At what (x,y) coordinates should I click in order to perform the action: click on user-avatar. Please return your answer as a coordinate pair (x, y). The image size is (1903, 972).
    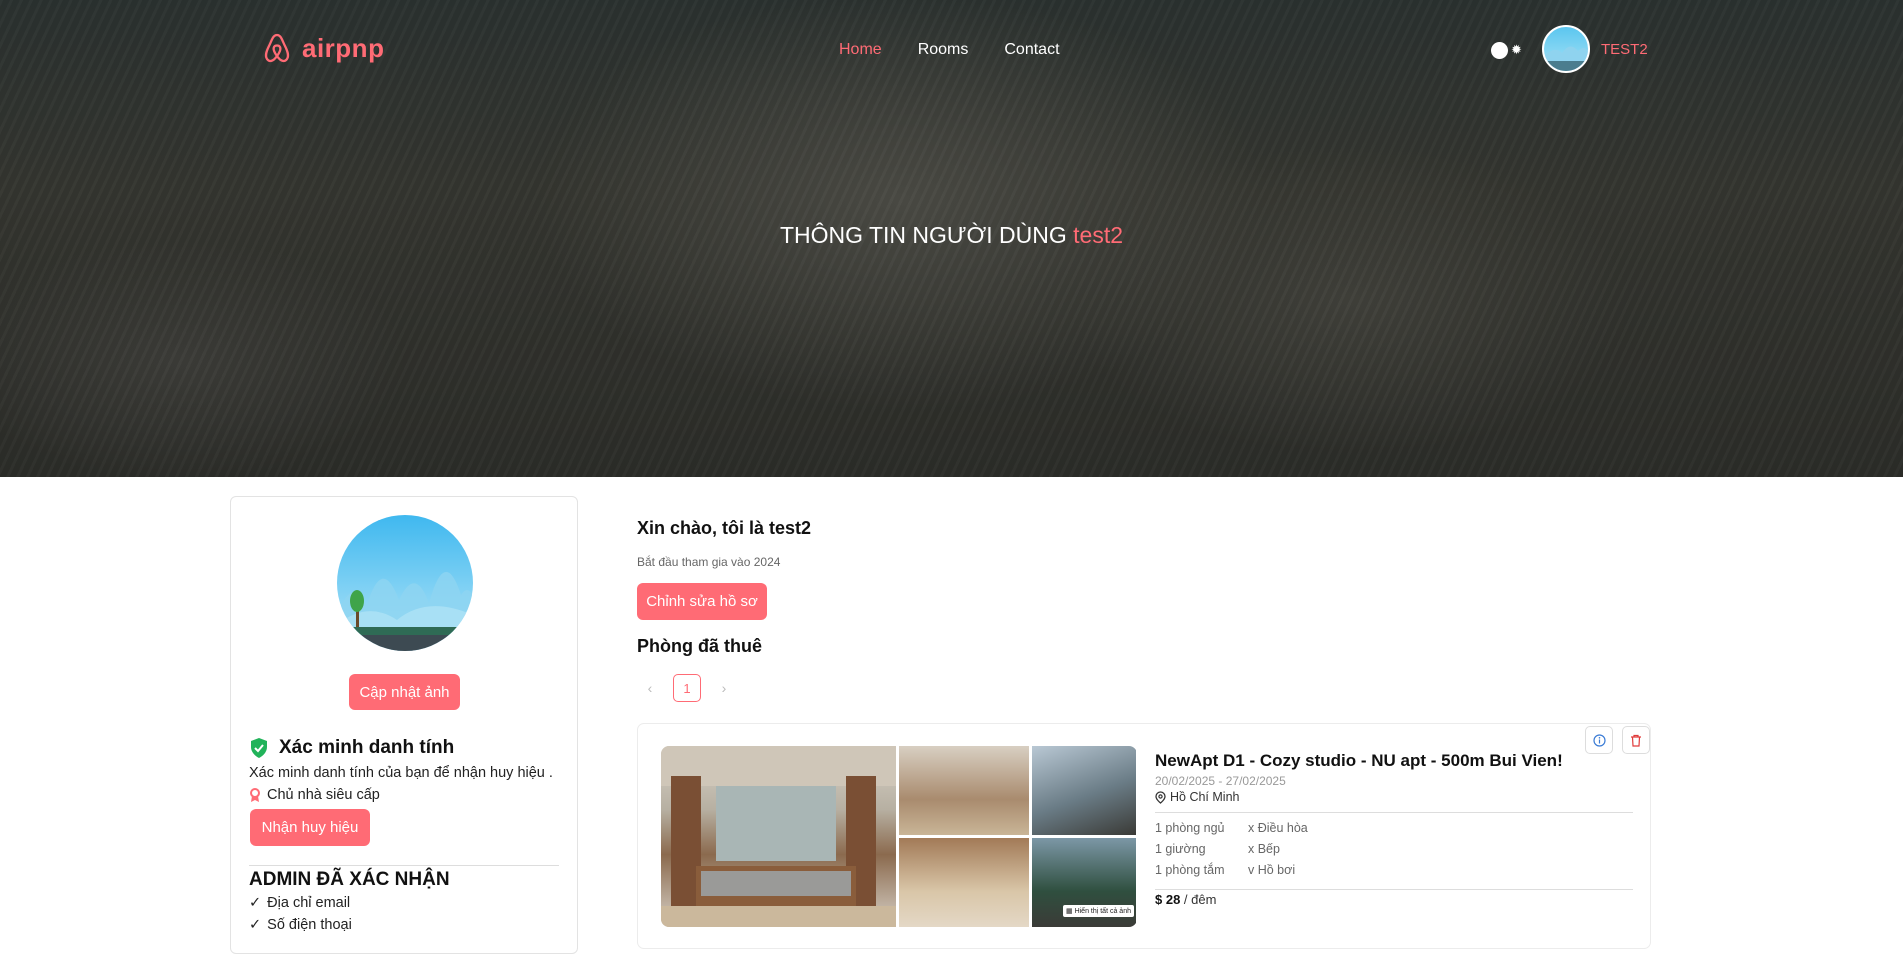
    Looking at the image, I should click on (1566, 49).